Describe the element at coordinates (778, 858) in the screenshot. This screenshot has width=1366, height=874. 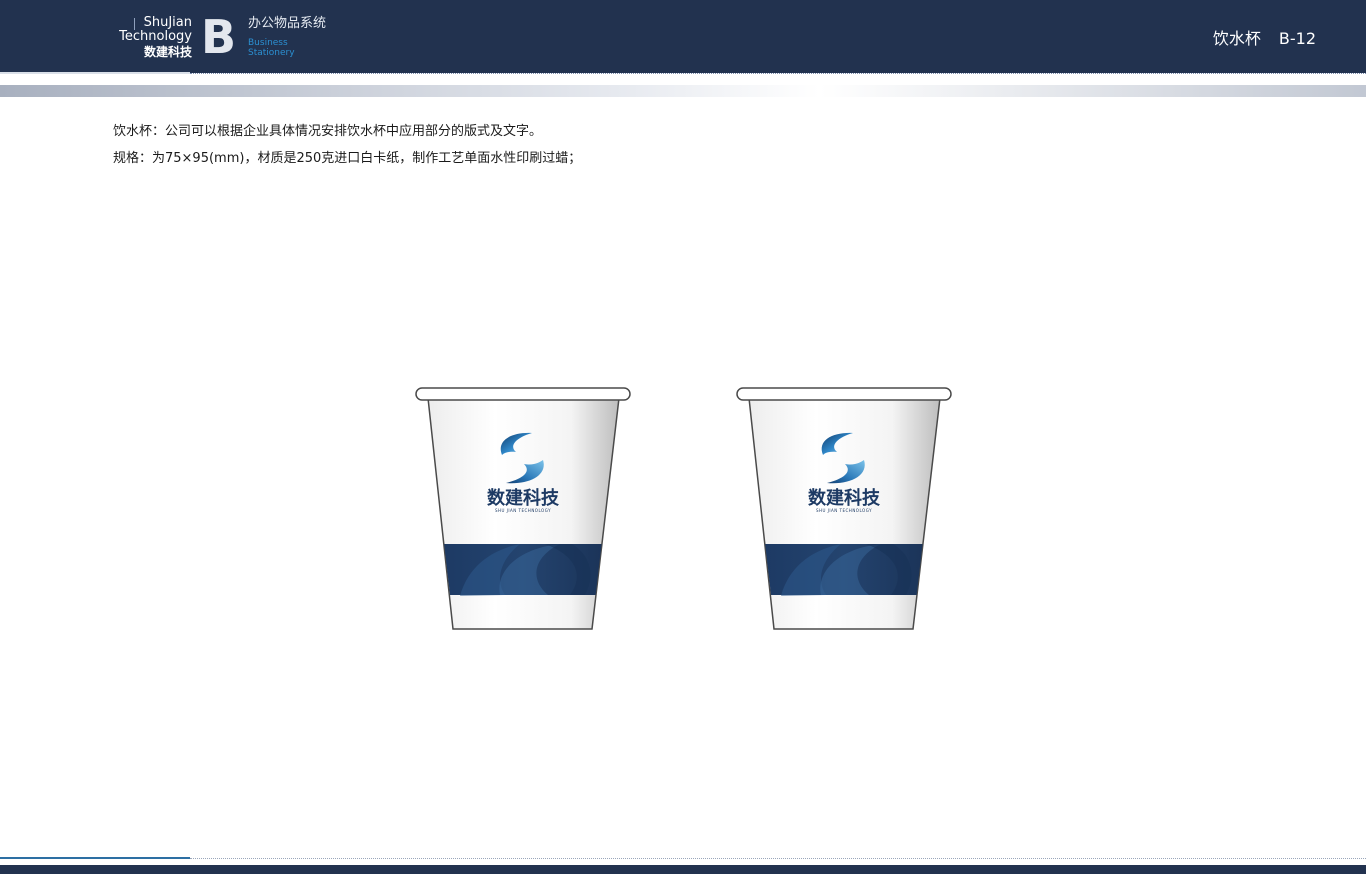
I see `footer-dotted-line` at that location.